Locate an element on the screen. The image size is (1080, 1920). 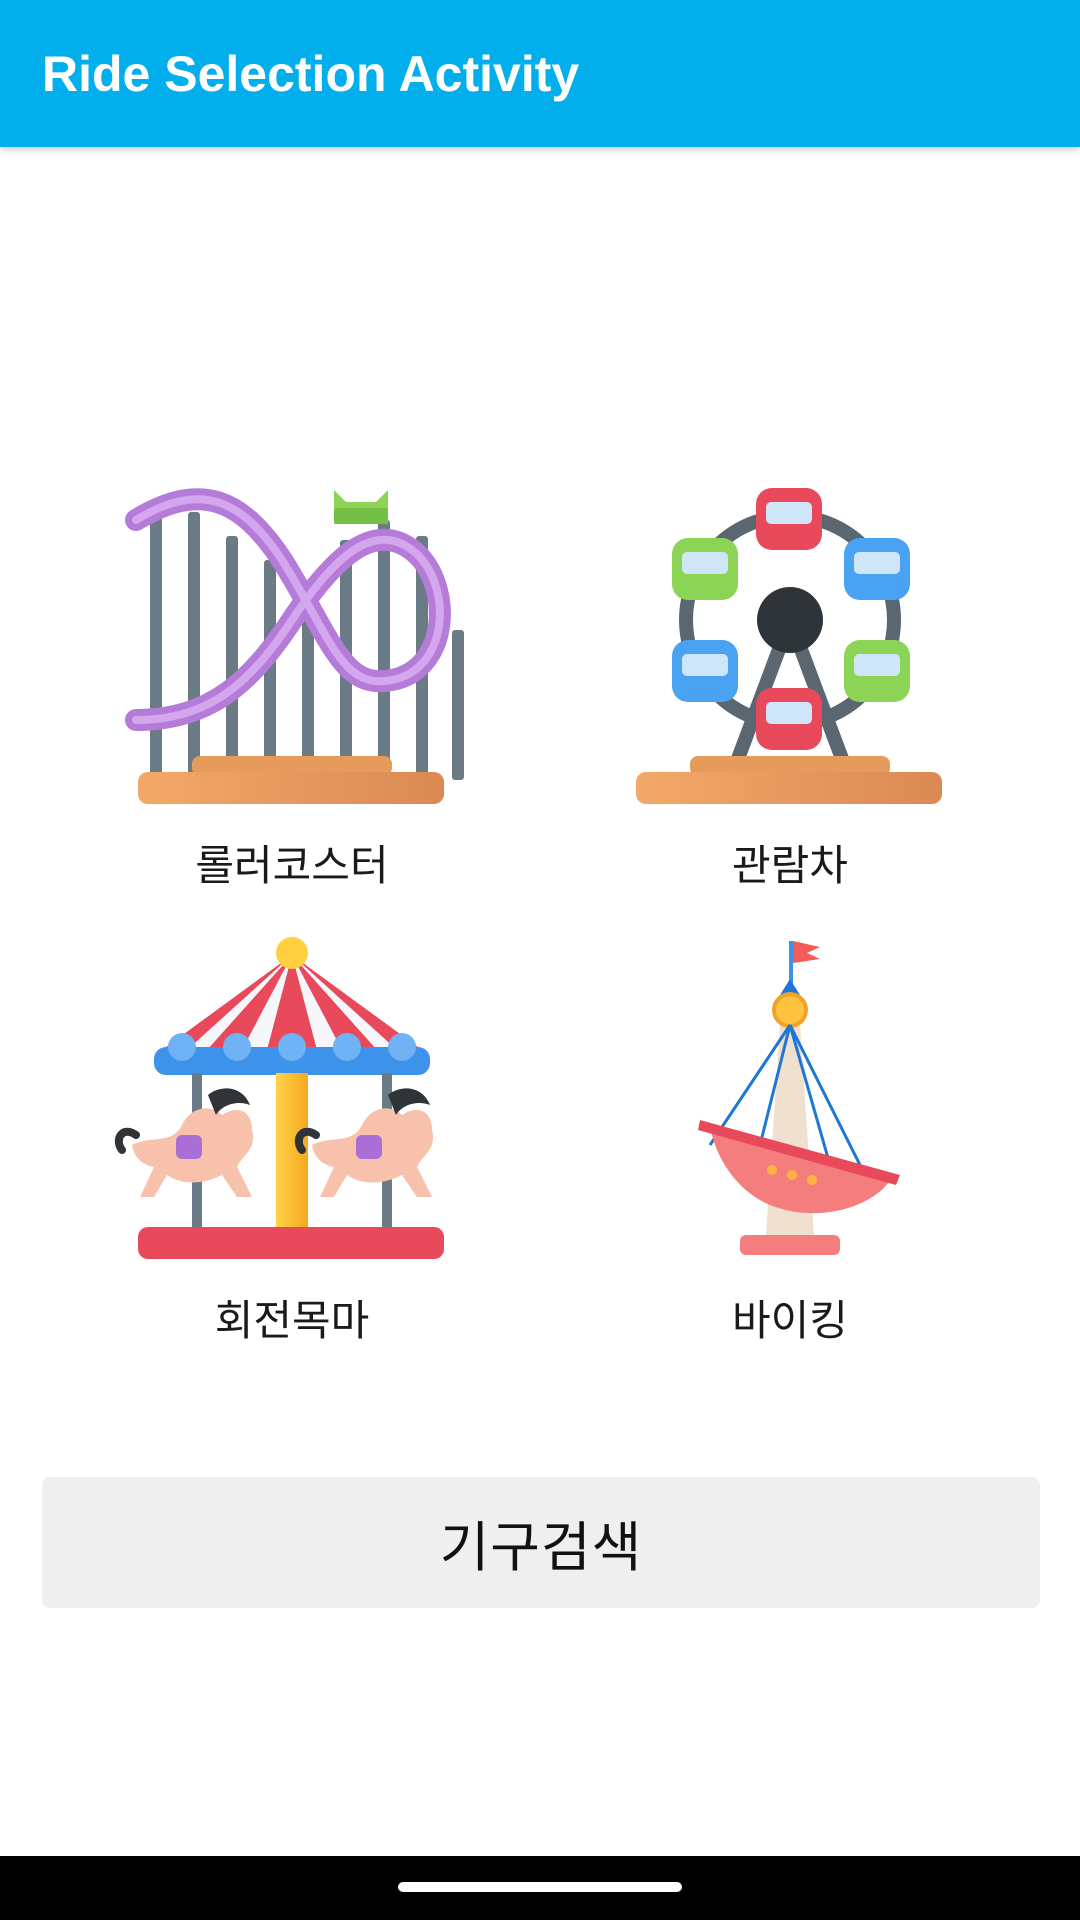
ride-ferris-wheel: 관람차 is located at coordinates (790, 690).